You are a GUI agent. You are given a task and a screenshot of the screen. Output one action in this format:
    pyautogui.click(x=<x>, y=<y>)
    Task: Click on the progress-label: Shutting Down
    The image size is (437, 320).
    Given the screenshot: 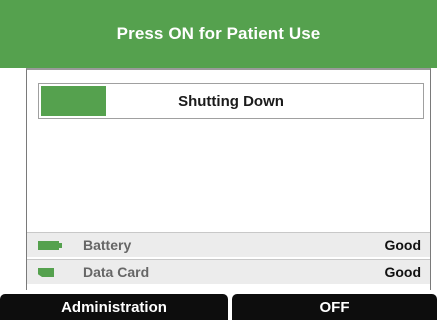 What is the action you would take?
    pyautogui.click(x=231, y=101)
    